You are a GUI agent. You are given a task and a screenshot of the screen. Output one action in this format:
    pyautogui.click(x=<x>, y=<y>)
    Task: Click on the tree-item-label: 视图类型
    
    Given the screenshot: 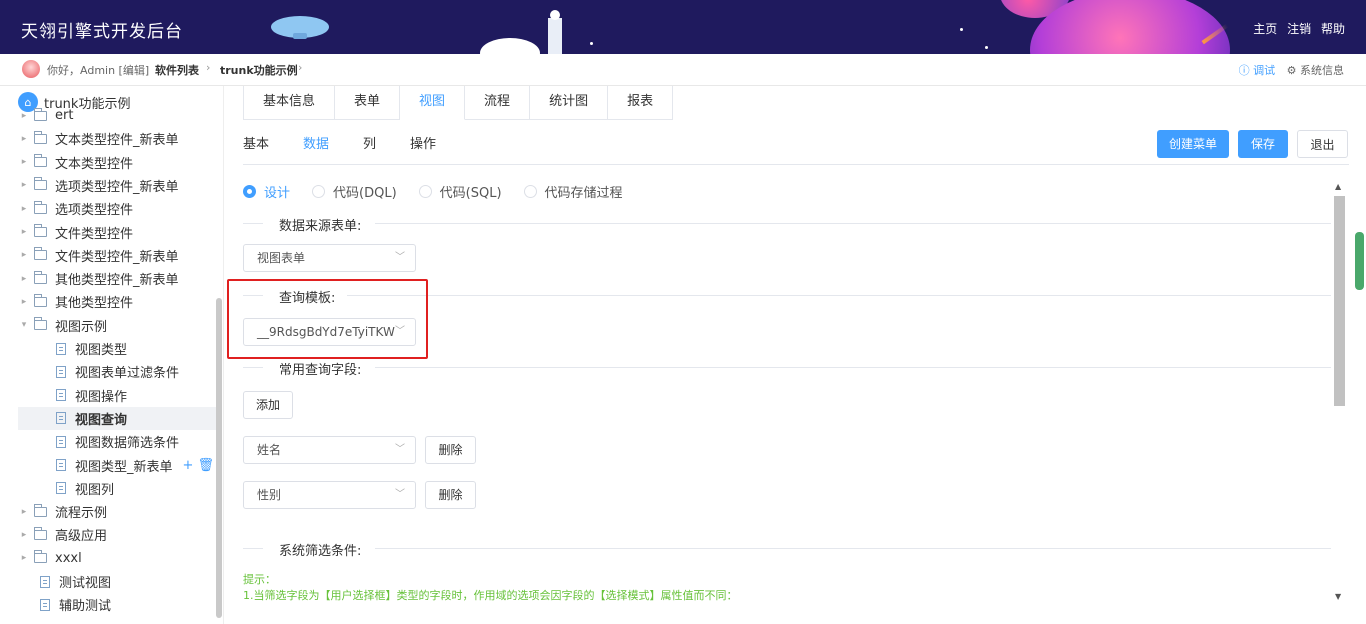 What is the action you would take?
    pyautogui.click(x=101, y=350)
    